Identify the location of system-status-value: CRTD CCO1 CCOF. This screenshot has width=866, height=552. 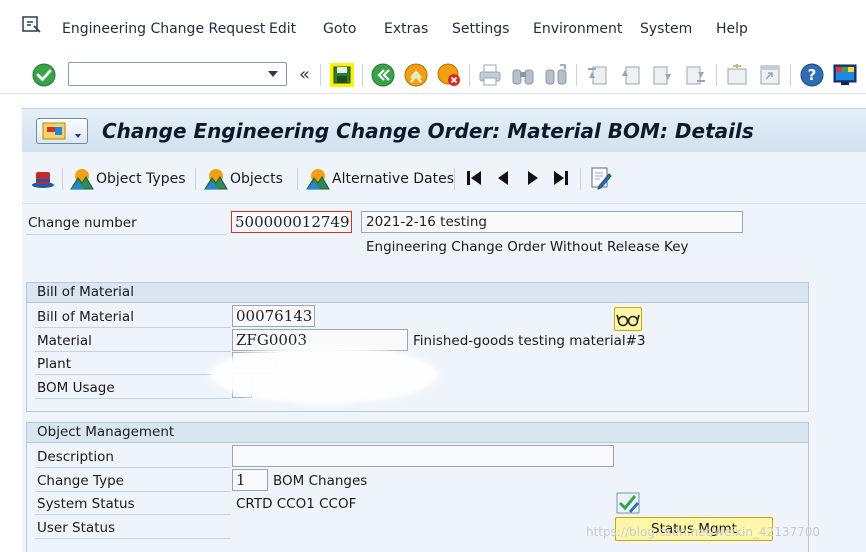
(296, 504).